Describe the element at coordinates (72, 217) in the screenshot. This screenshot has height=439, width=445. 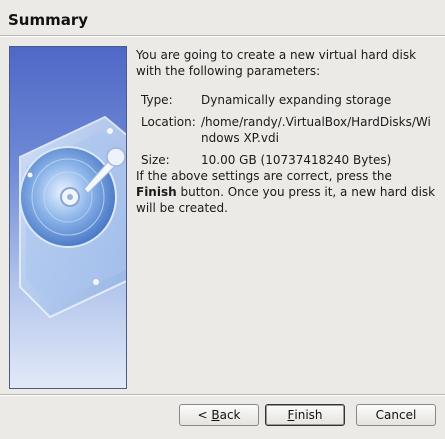
I see `hard-disk-icon` at that location.